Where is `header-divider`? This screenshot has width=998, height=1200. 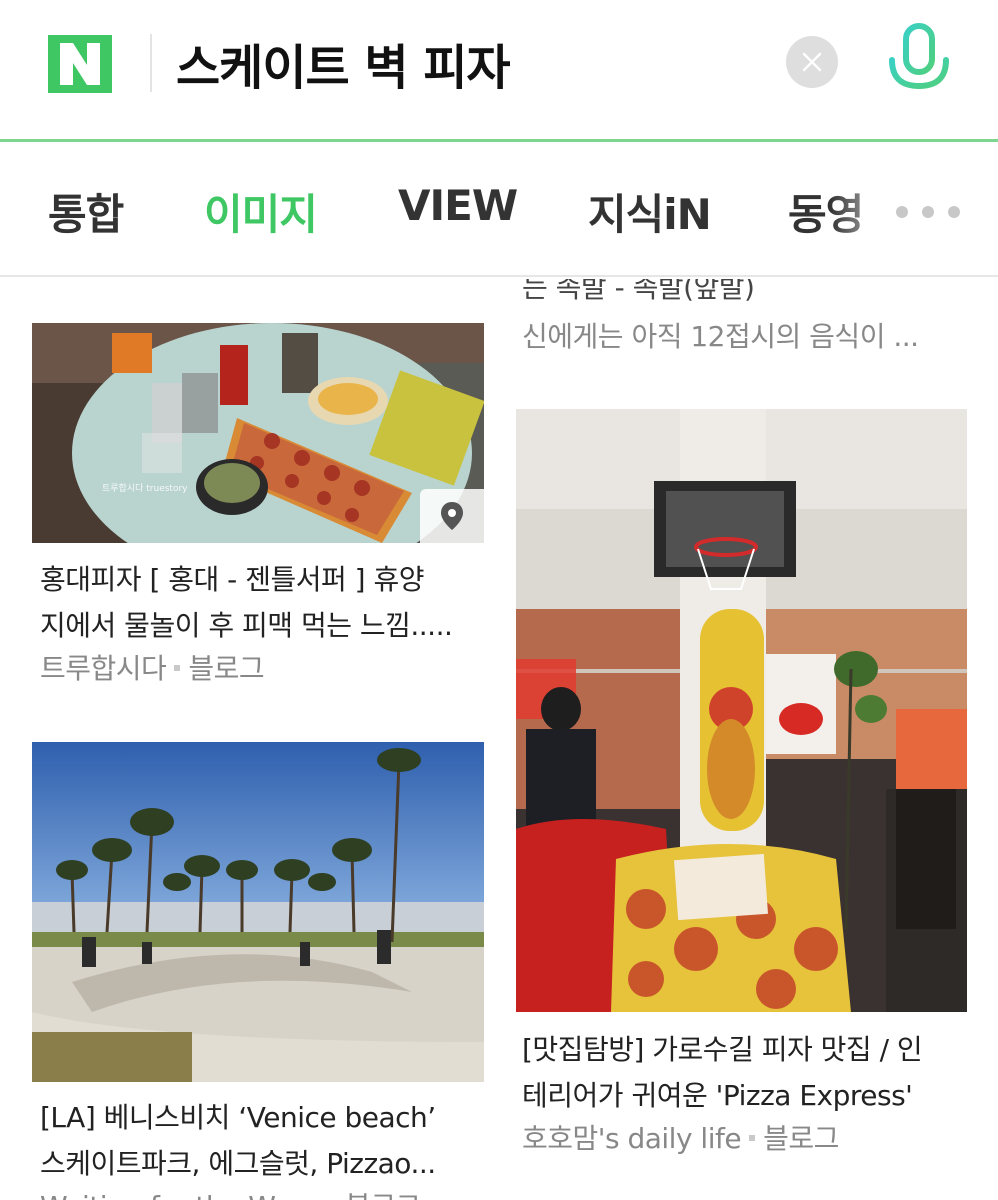
header-divider is located at coordinates (151, 63).